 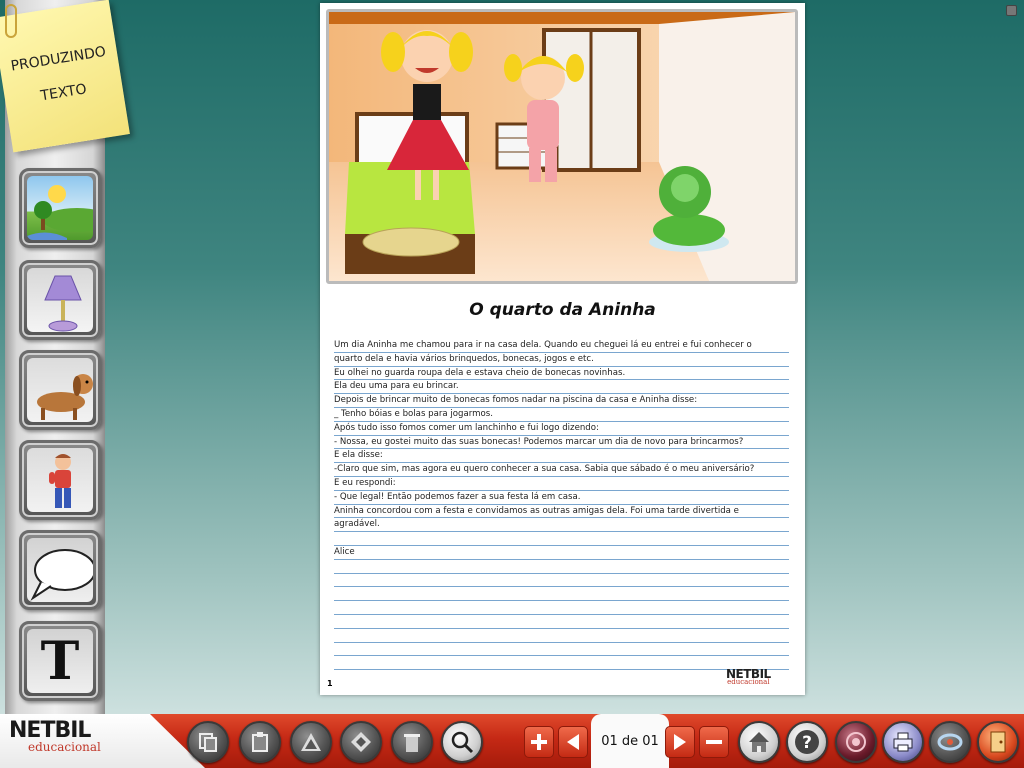 I want to click on window-control-button, so click(x=1011, y=10).